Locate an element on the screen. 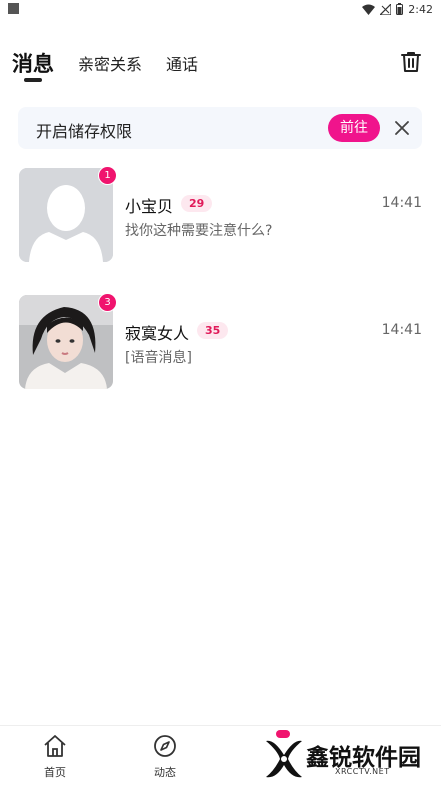  status-bar: 2:42 is located at coordinates (220, 9).